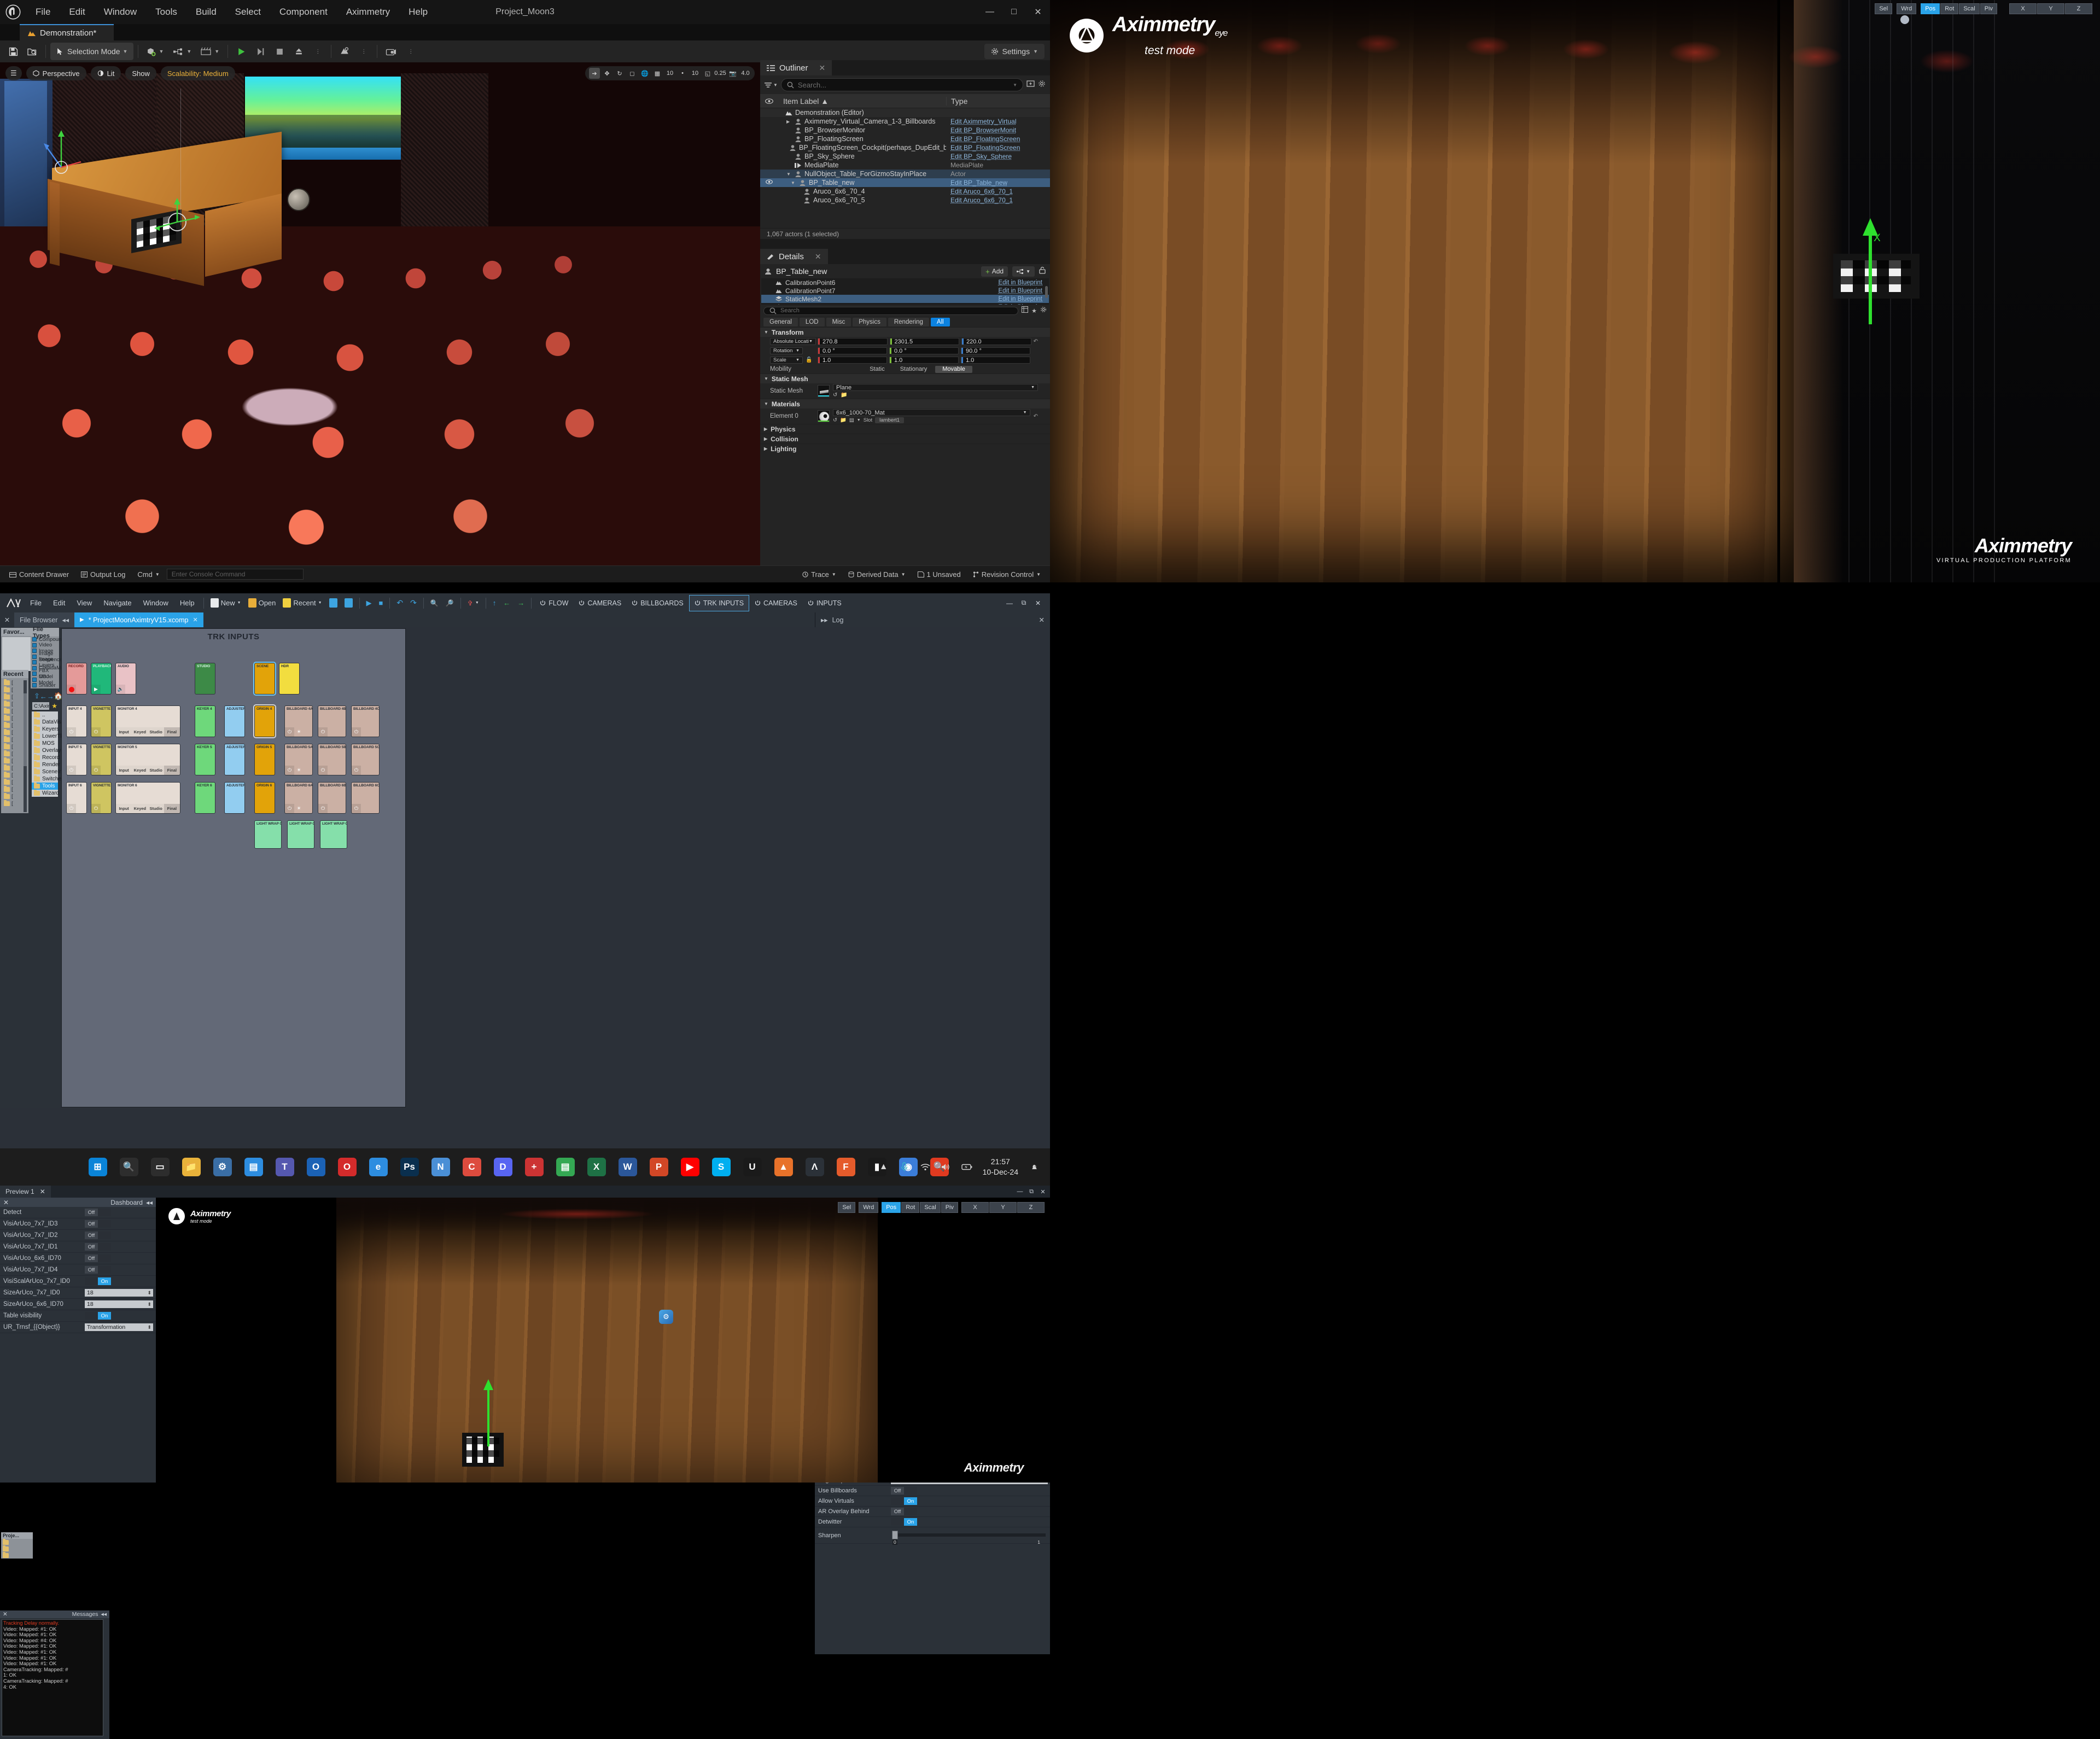  Describe the element at coordinates (998, 191) in the screenshot. I see `outliner-row-type: Edit Aruco_6x6_70_1` at that location.